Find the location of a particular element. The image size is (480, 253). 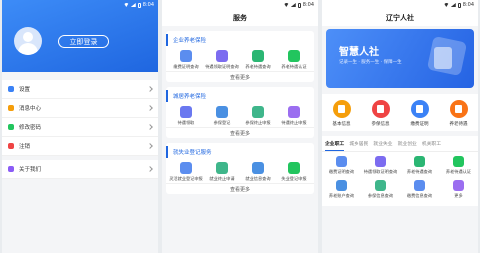

menu-item: 消息中心 is located at coordinates (80, 108).